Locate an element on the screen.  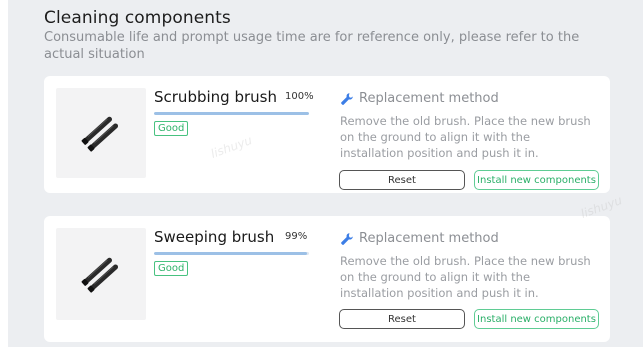
life-percent: 100% is located at coordinates (299, 96).